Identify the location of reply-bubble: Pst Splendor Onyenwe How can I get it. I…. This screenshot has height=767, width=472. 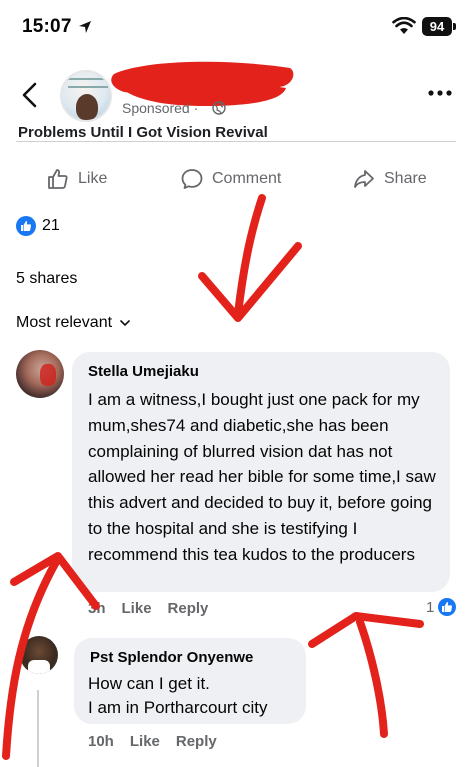
(190, 681).